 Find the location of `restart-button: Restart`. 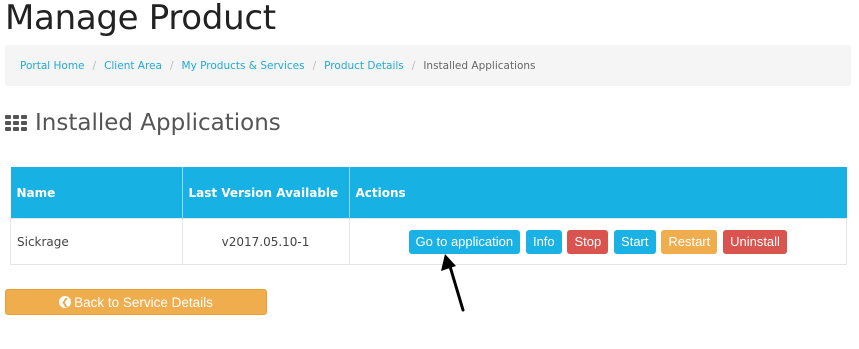

restart-button: Restart is located at coordinates (689, 241).